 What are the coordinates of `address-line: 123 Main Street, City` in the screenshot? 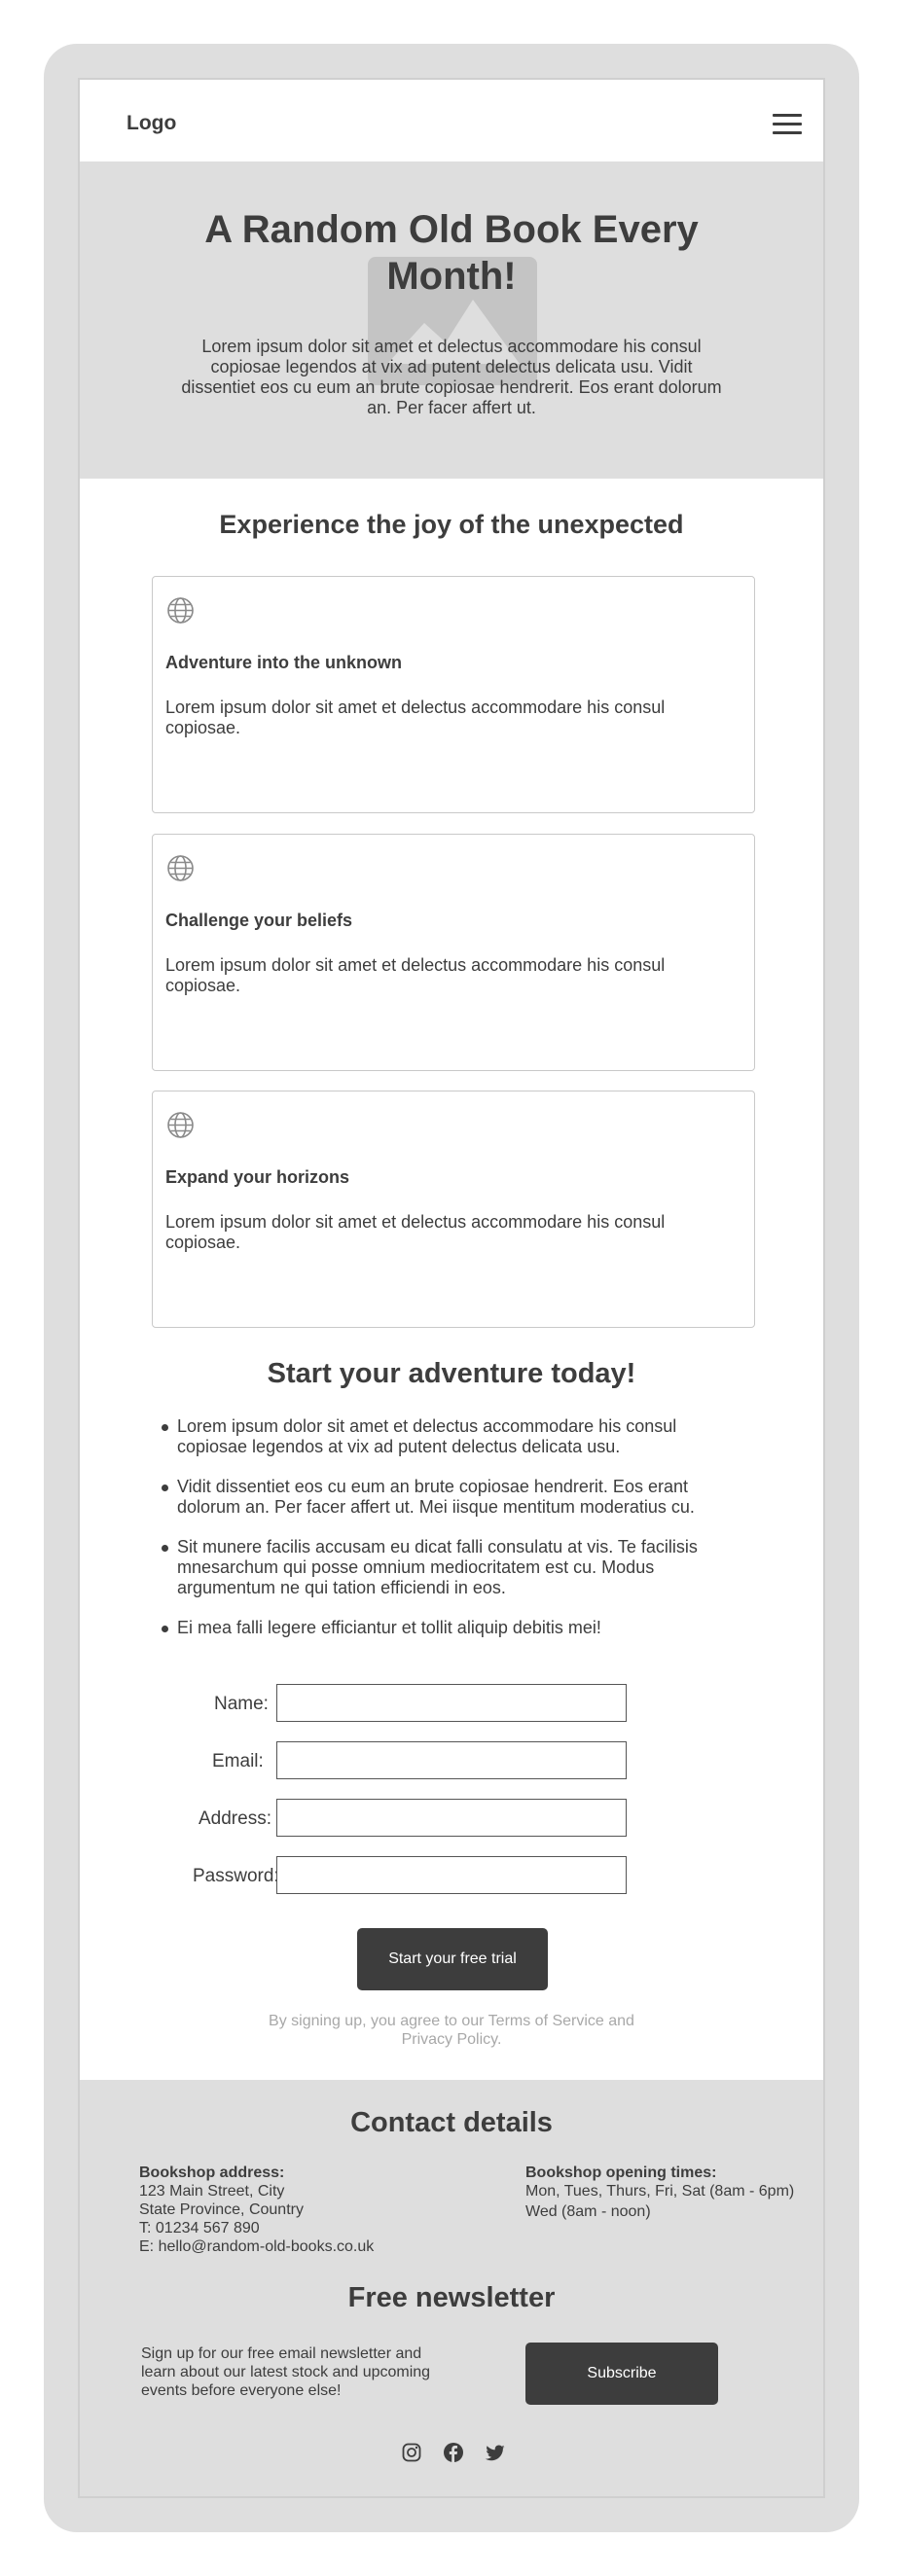 It's located at (212, 2191).